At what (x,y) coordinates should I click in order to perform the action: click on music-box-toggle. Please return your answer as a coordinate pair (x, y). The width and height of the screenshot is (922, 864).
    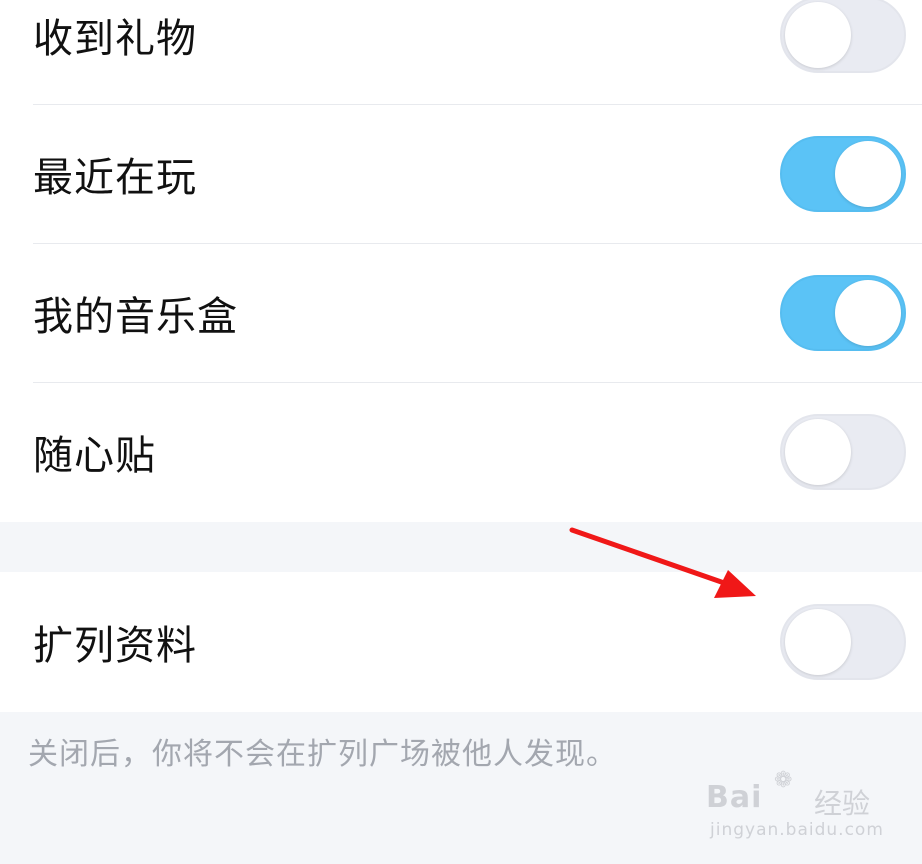
    Looking at the image, I should click on (843, 313).